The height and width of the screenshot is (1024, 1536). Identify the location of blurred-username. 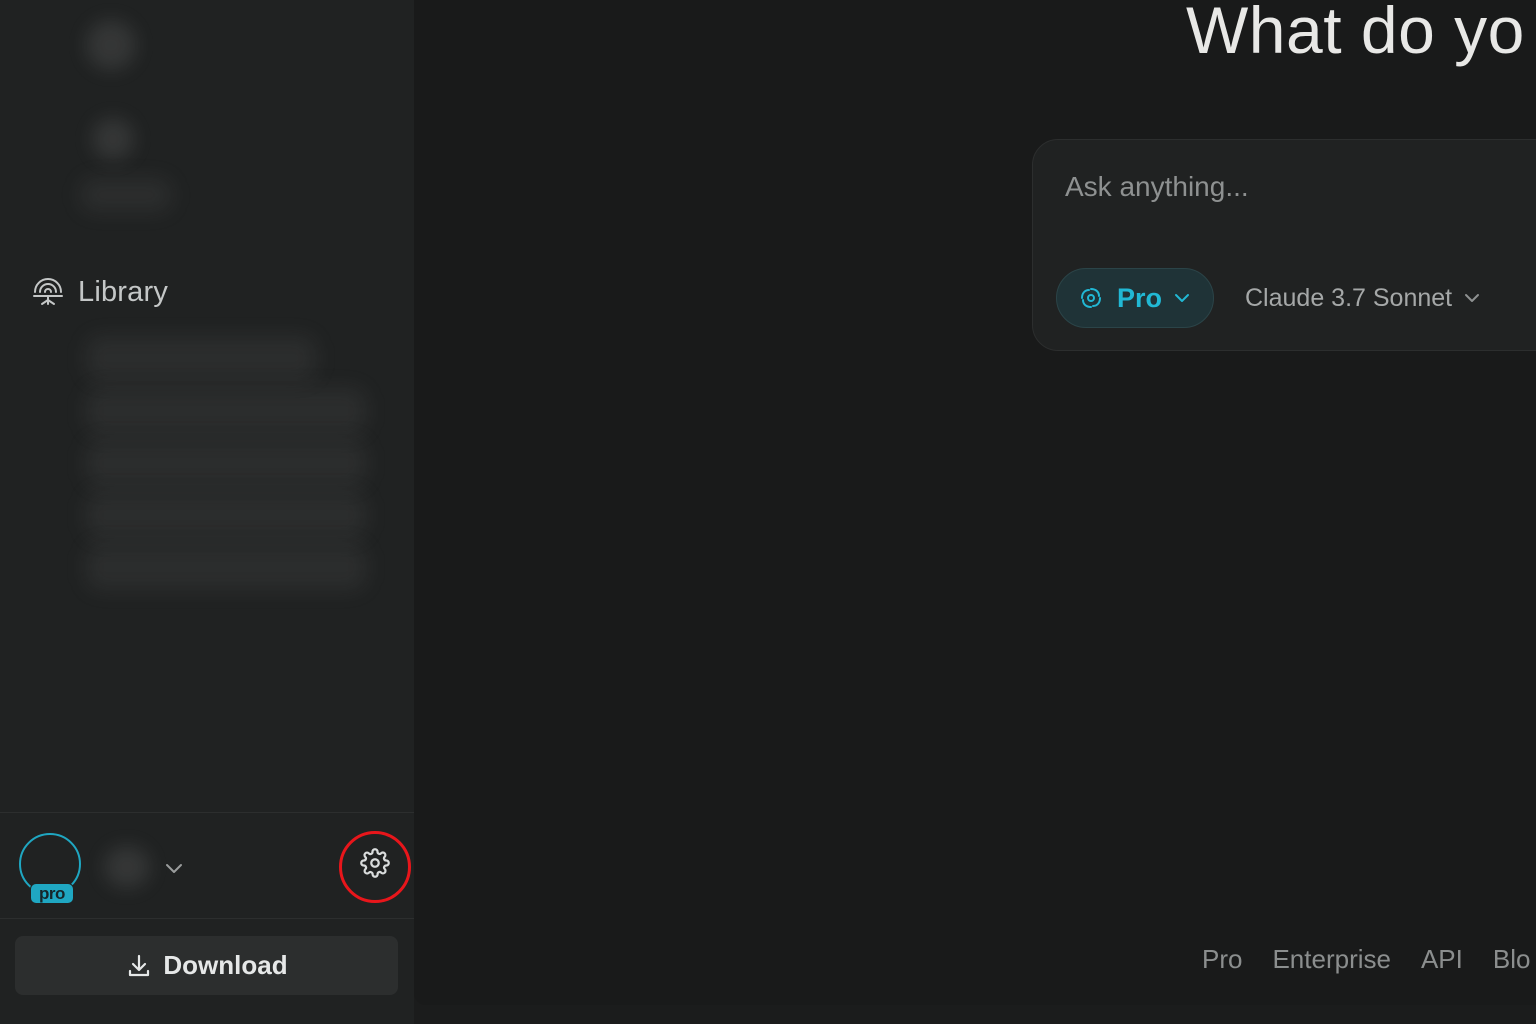
(127, 867).